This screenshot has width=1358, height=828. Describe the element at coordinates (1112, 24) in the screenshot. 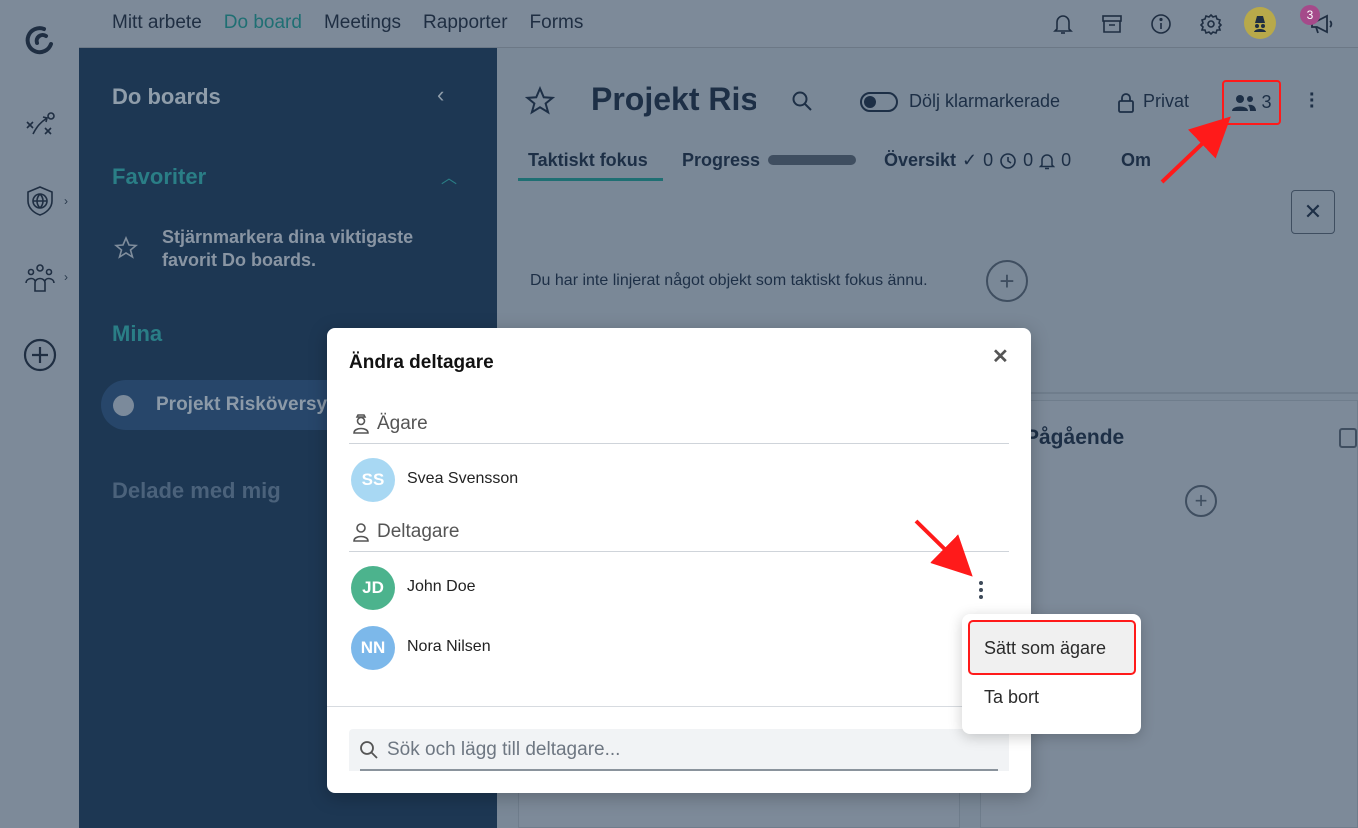

I see `archive-icon` at that location.